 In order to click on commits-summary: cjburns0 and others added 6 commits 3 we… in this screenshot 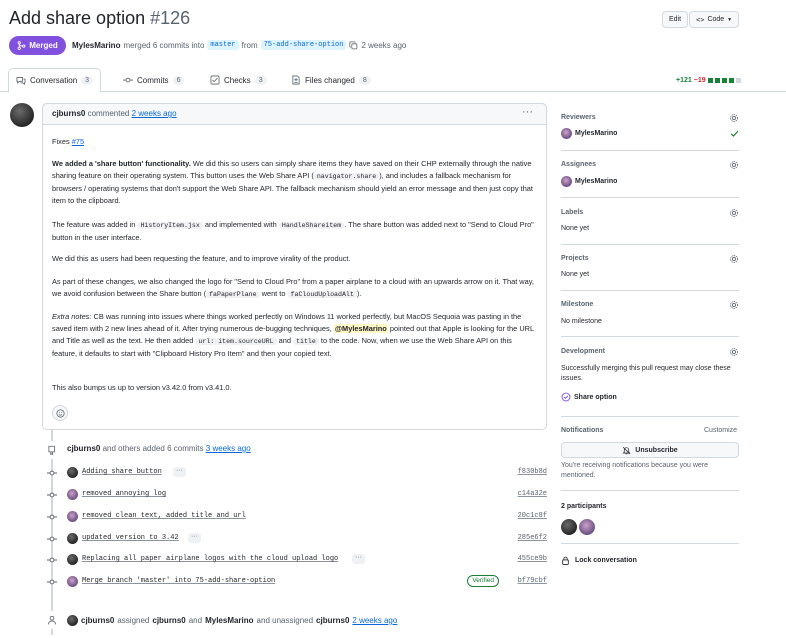, I will do `click(159, 448)`.